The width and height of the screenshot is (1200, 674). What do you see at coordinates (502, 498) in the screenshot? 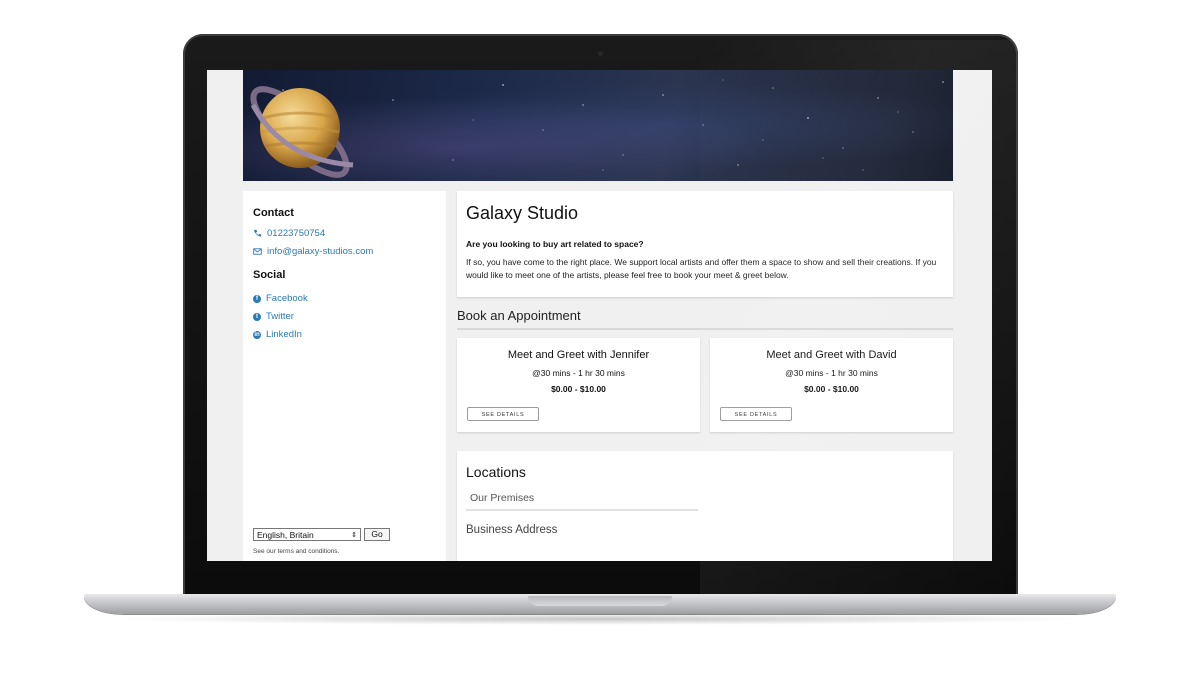
I see `tab-our-premises: Our Premises` at bounding box center [502, 498].